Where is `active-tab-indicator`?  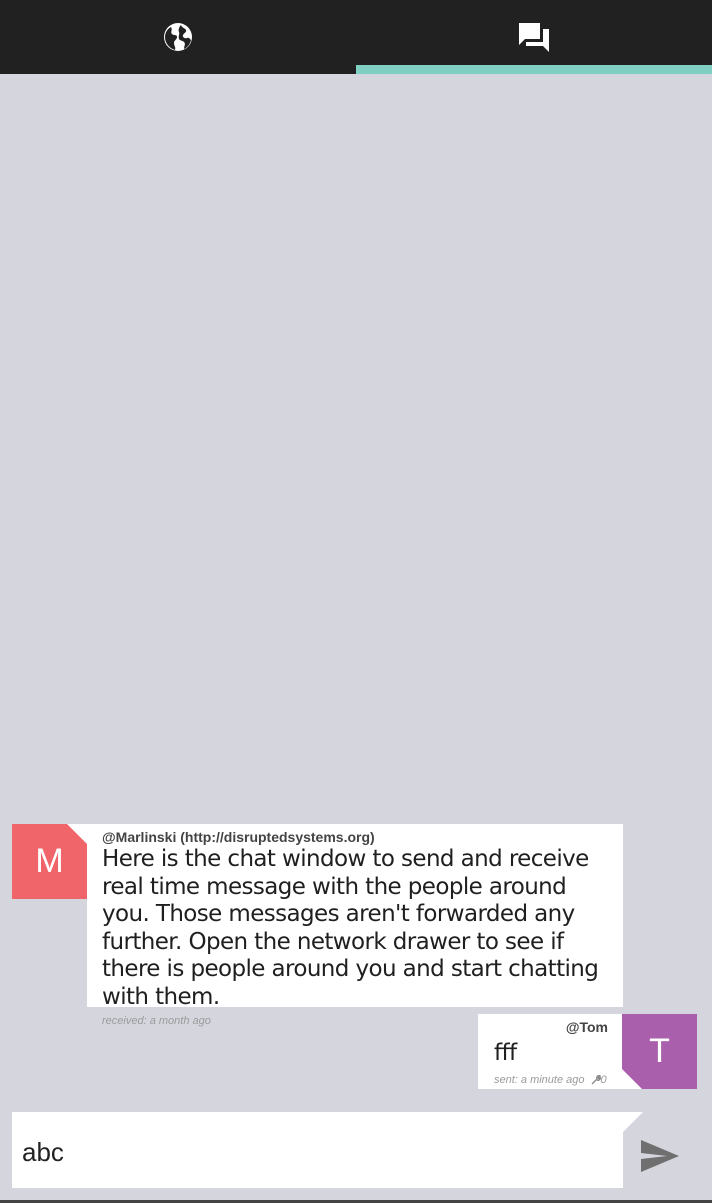 active-tab-indicator is located at coordinates (534, 69).